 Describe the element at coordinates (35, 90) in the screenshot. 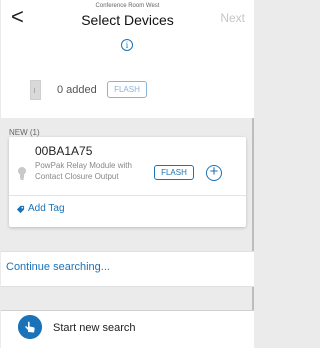

I see `switch-device-icon` at that location.